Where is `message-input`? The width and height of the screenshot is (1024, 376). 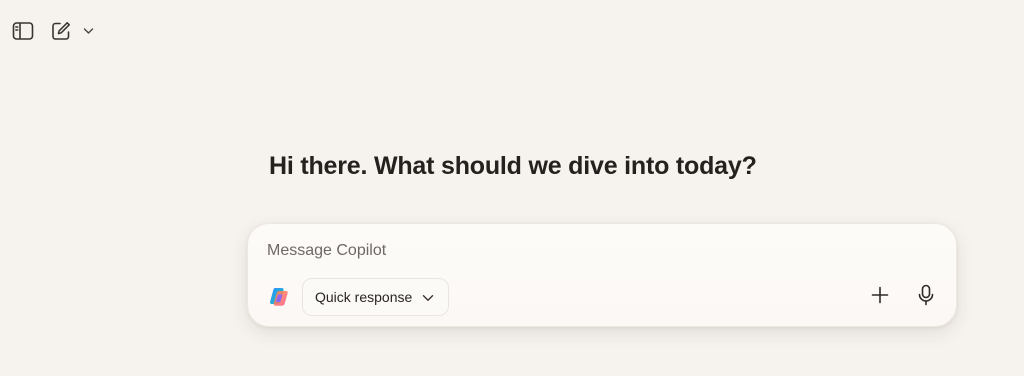
message-input is located at coordinates (567, 251).